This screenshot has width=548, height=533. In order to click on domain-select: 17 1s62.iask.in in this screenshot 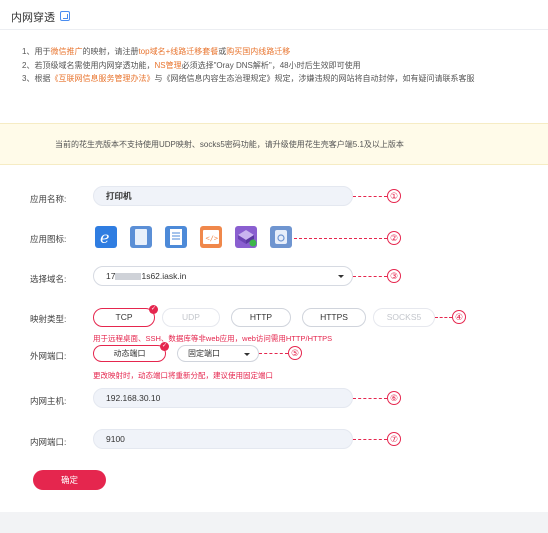, I will do `click(223, 276)`.